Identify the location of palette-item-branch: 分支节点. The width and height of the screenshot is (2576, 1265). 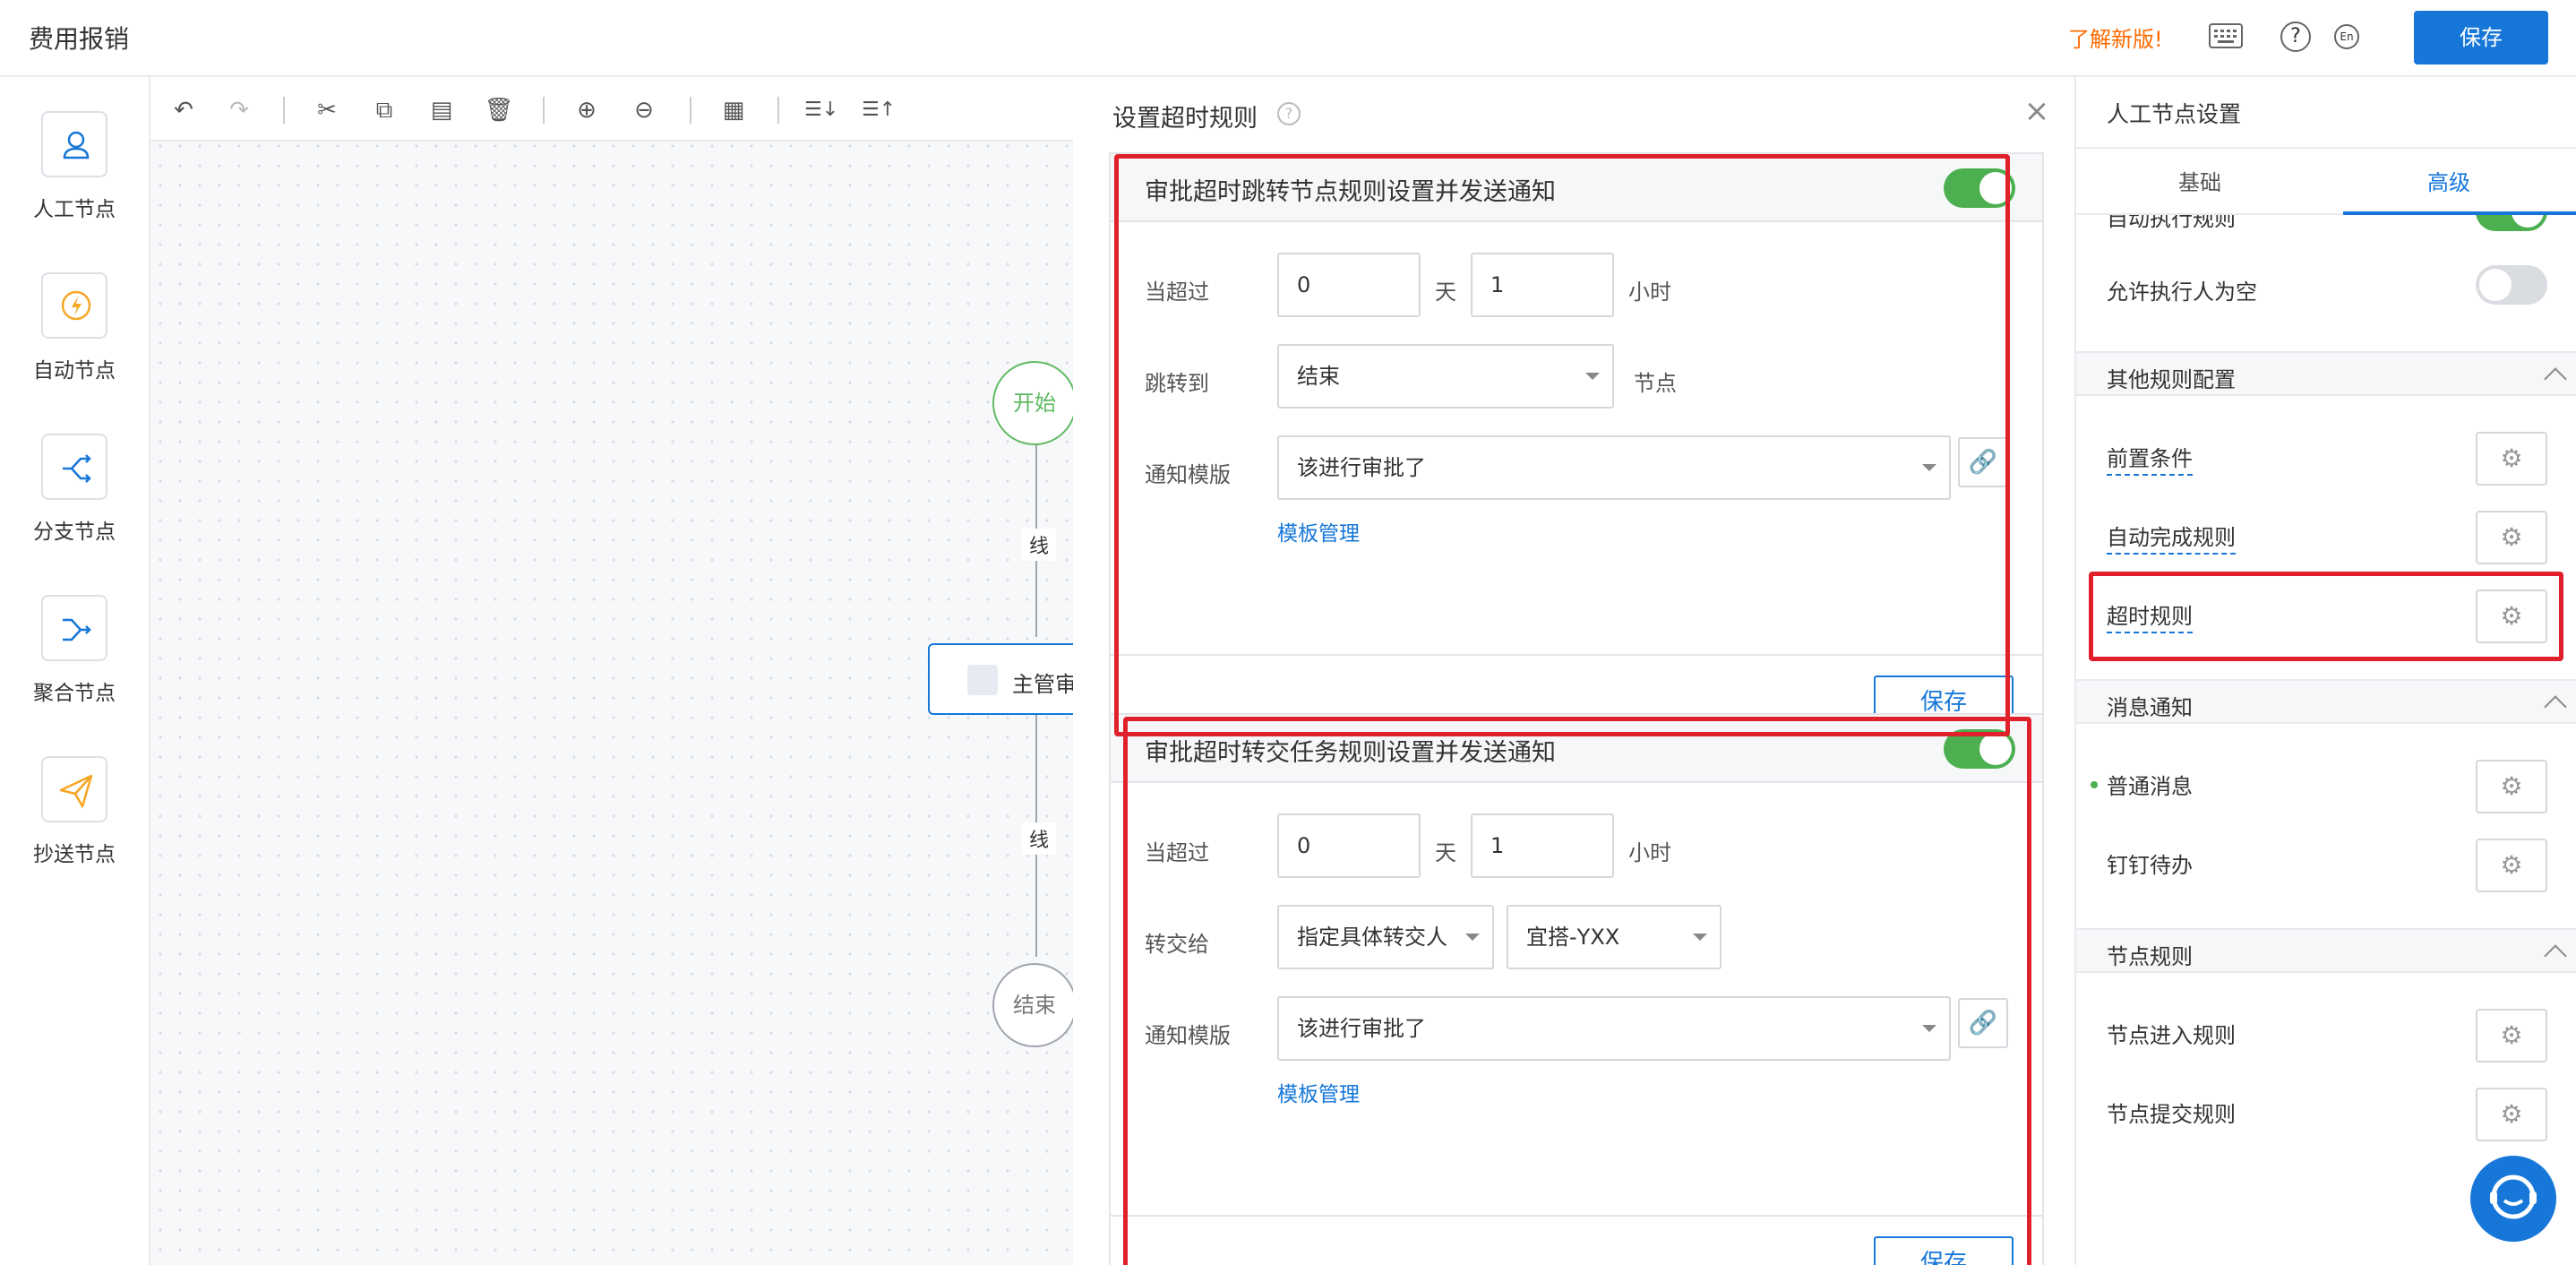
(74, 489).